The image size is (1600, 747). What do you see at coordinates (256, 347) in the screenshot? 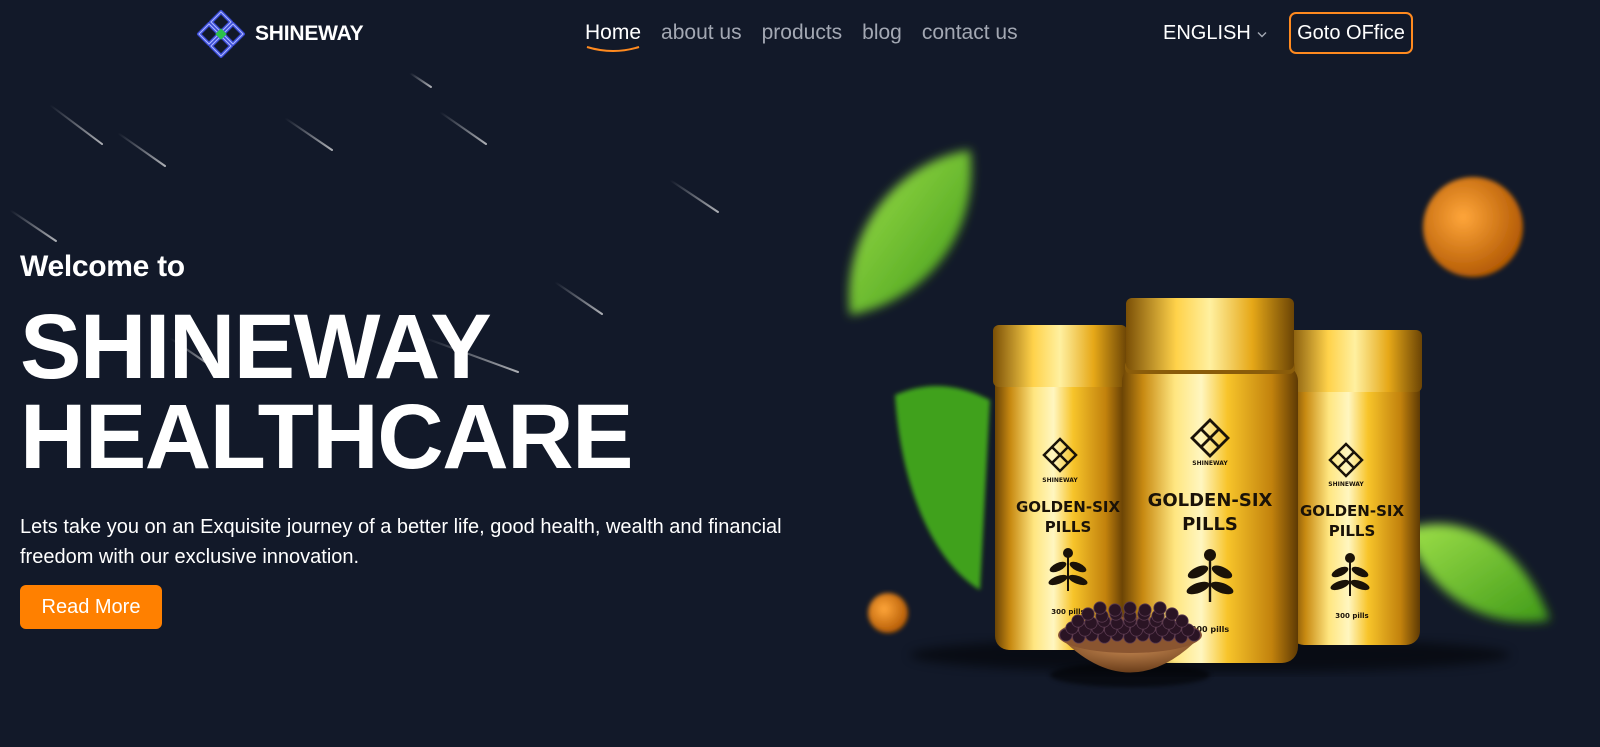
I see `hero-title-line1: SHINEWAY` at bounding box center [256, 347].